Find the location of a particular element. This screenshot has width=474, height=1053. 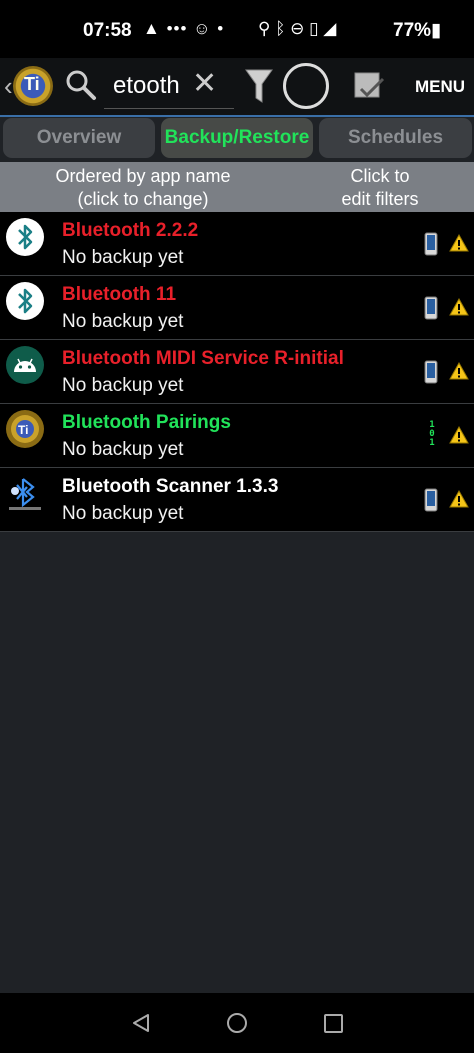

tab-backup-restore: Backup/Restore is located at coordinates (237, 138).